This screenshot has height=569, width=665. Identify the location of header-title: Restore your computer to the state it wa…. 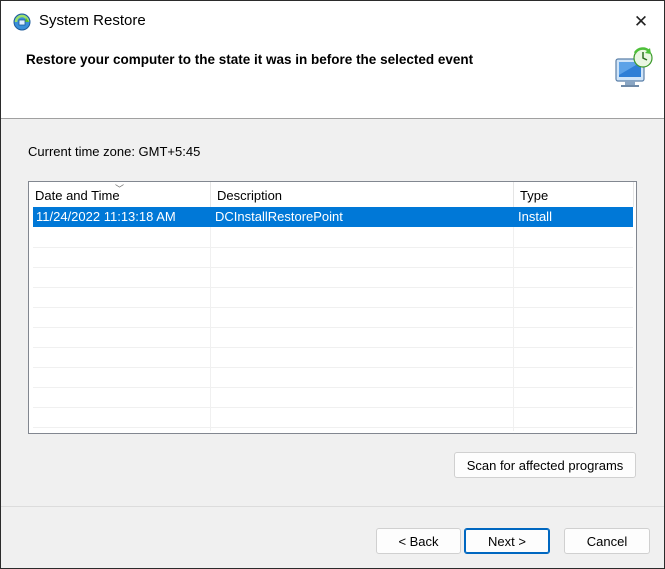
(250, 59).